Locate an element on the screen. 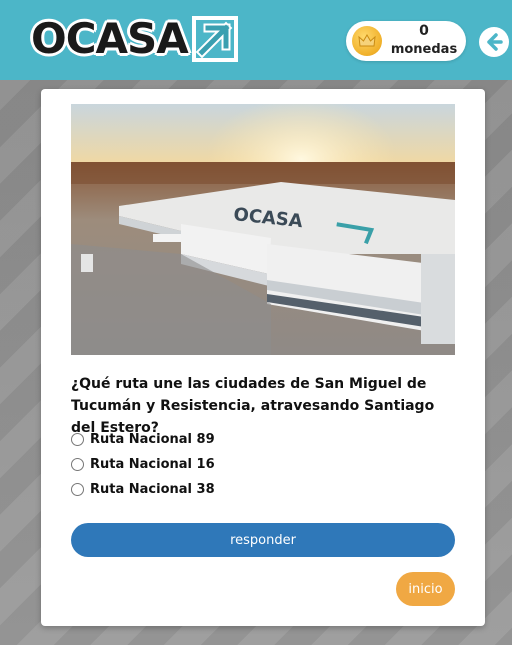 This screenshot has width=512, height=645. back-button is located at coordinates (494, 42).